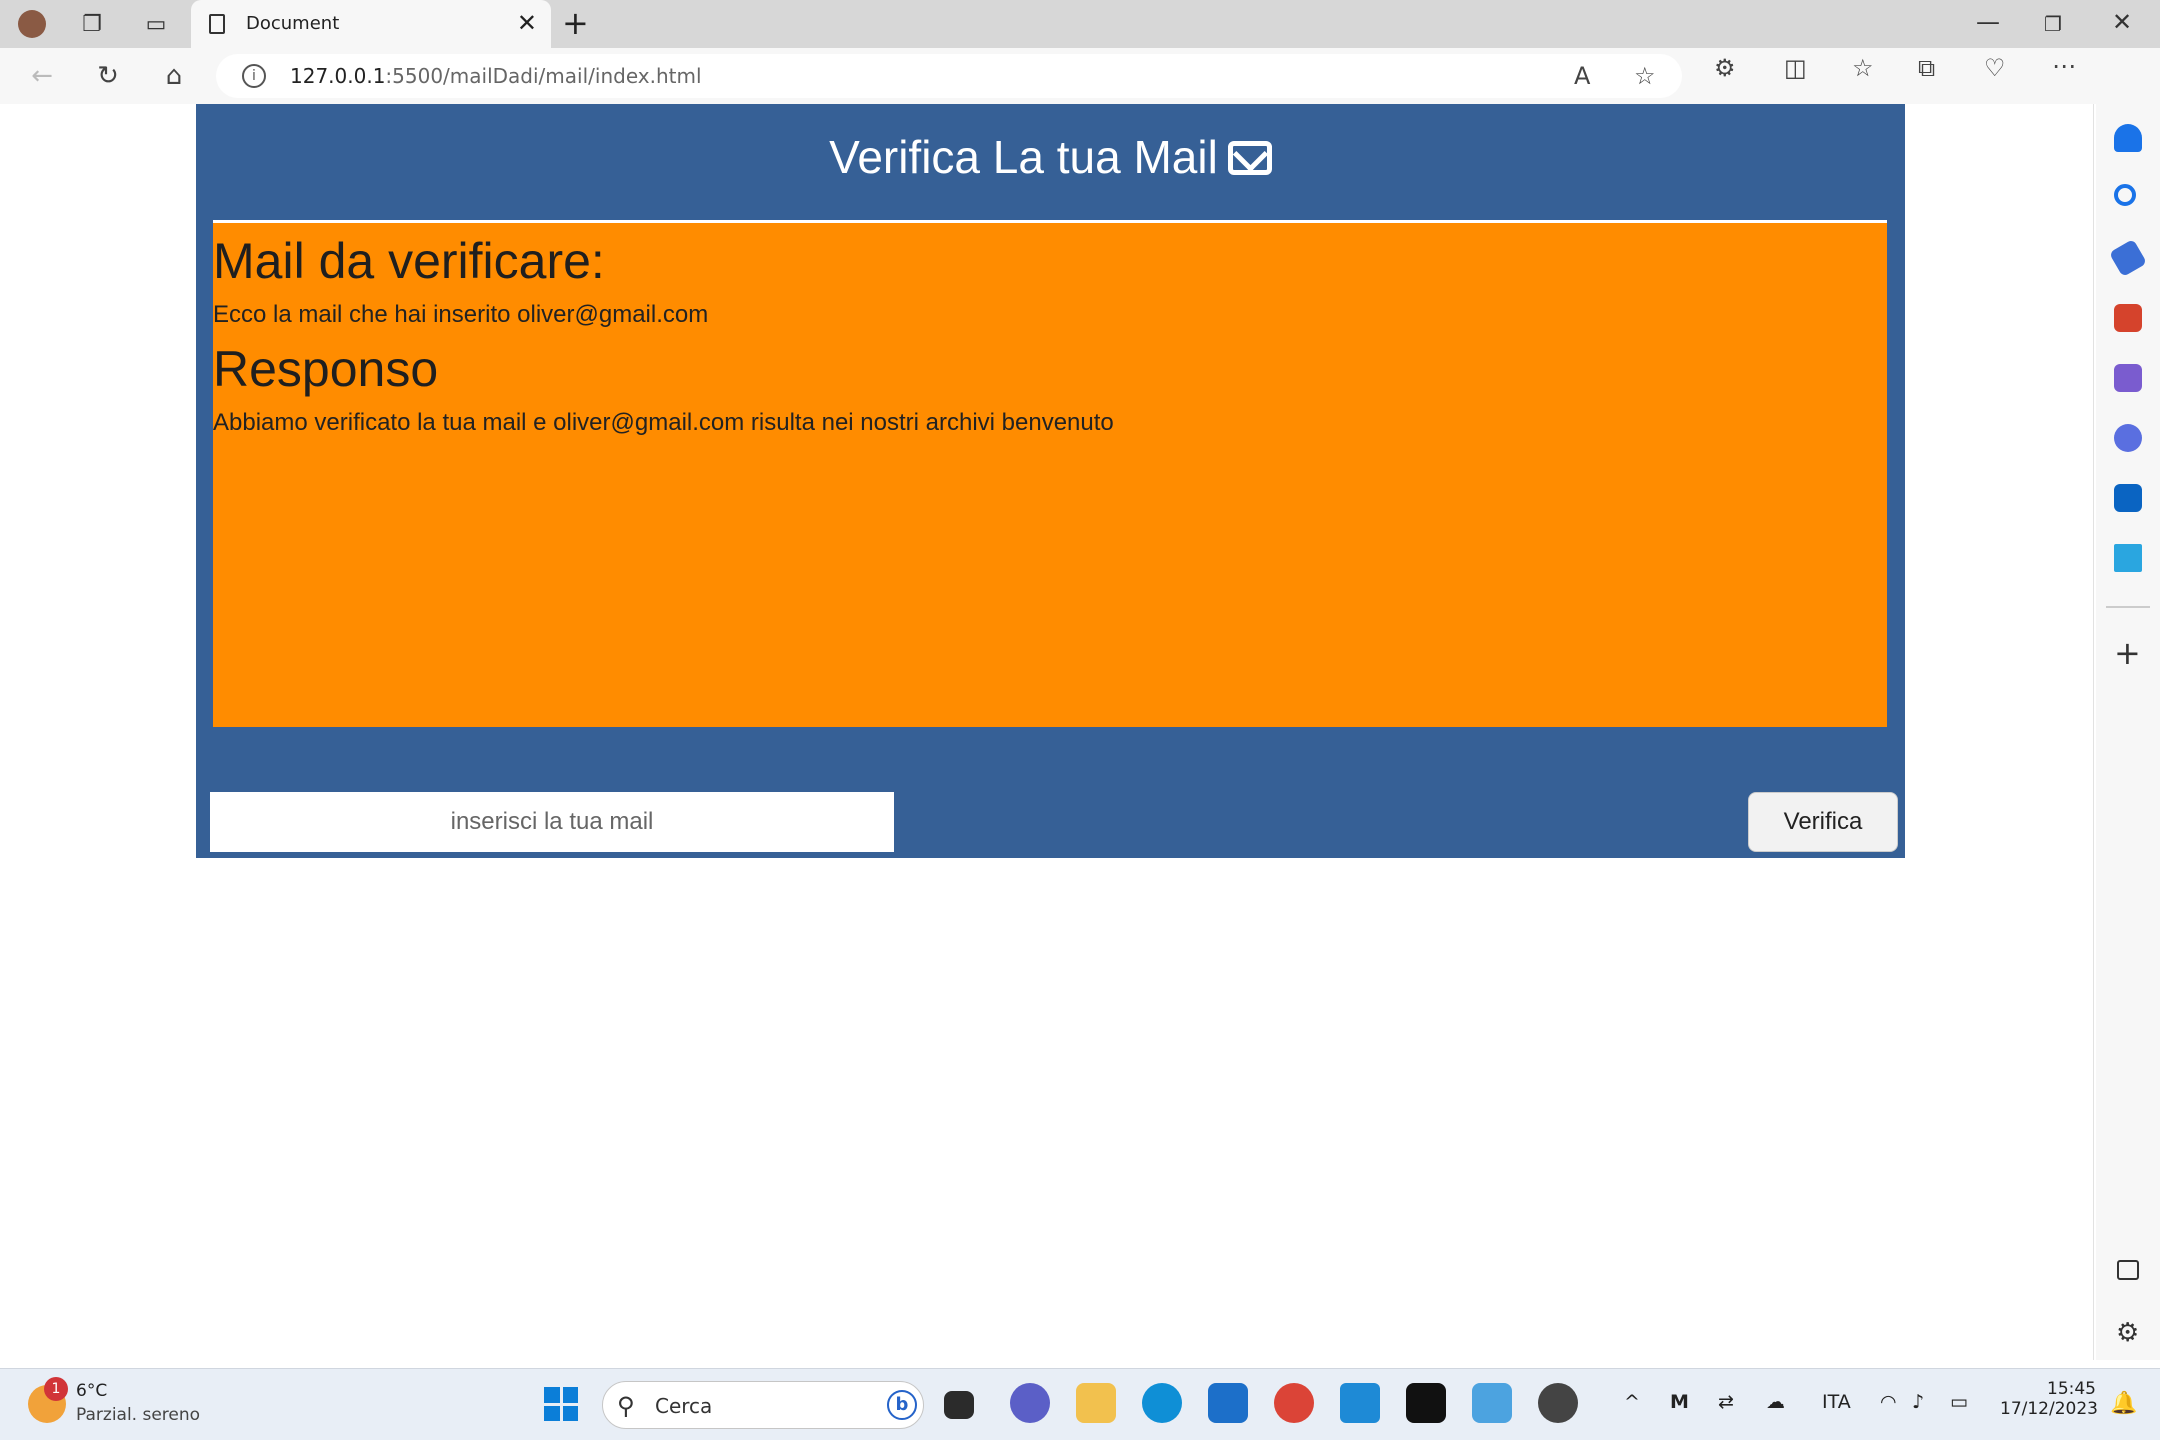 The image size is (2160, 1440). What do you see at coordinates (108, 76) in the screenshot?
I see `reload-button: ↻` at bounding box center [108, 76].